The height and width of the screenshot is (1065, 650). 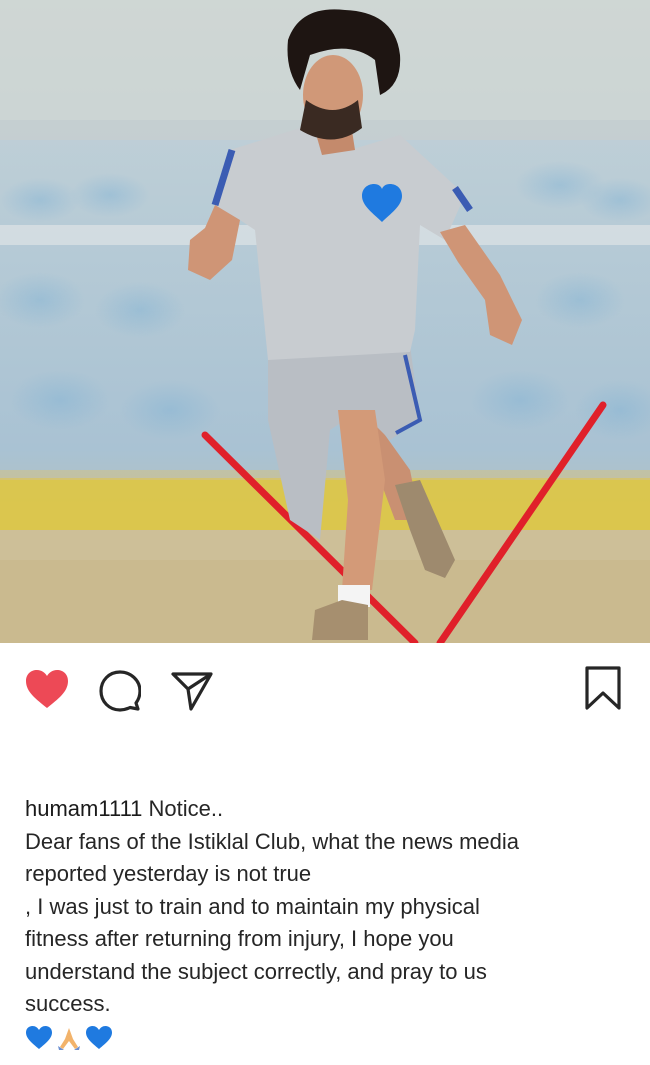 I want to click on like-button, so click(x=47, y=689).